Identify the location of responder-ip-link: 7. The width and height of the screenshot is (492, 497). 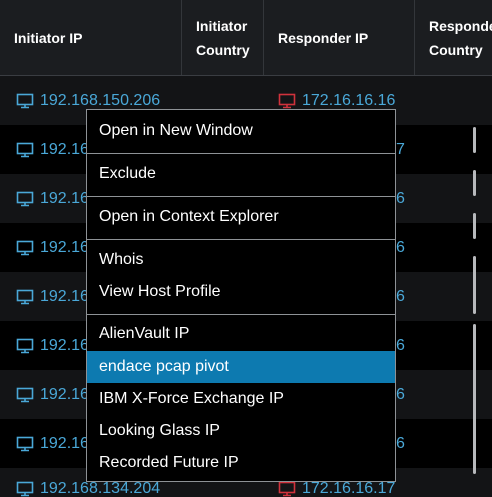
(400, 149).